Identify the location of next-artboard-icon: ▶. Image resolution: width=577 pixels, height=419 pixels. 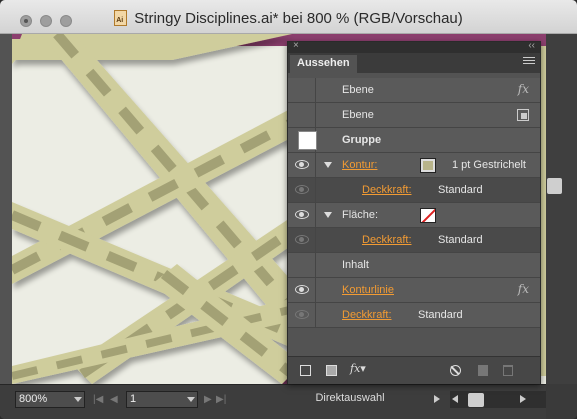
(208, 399).